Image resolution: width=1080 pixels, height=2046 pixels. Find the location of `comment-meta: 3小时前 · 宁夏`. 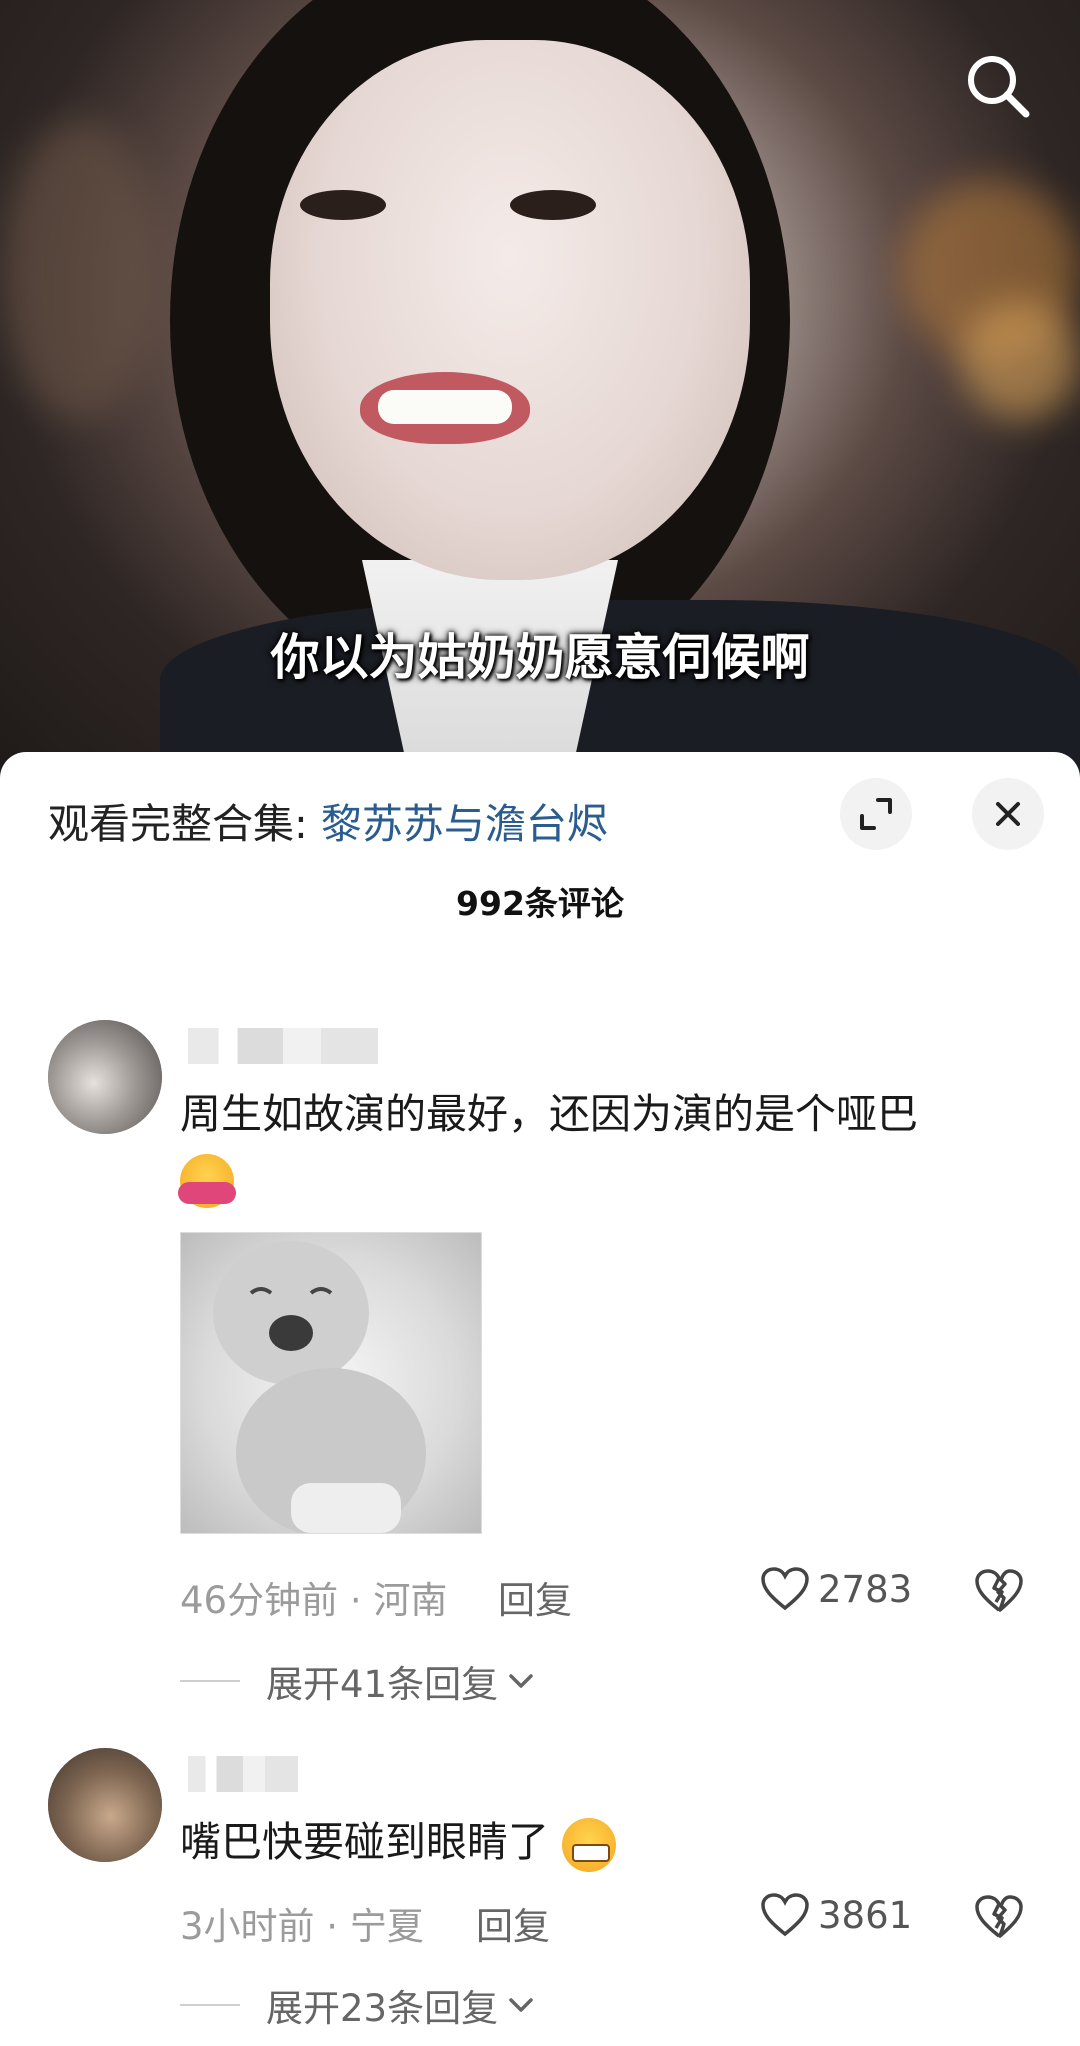

comment-meta: 3小时前 · 宁夏 is located at coordinates (302, 1926).